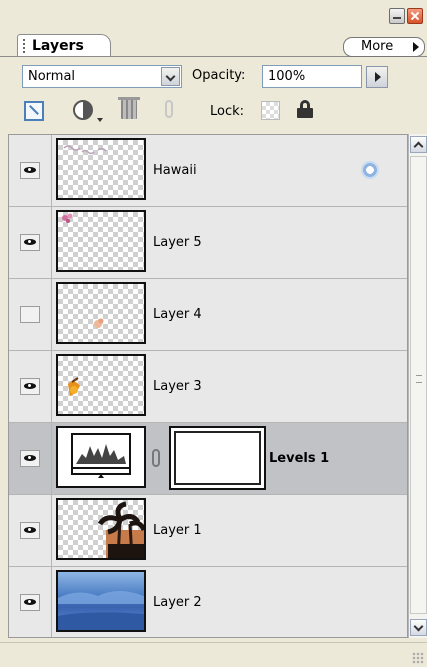 This screenshot has width=427, height=667. I want to click on layer-row-layer-4: Layer 4, so click(208, 315).